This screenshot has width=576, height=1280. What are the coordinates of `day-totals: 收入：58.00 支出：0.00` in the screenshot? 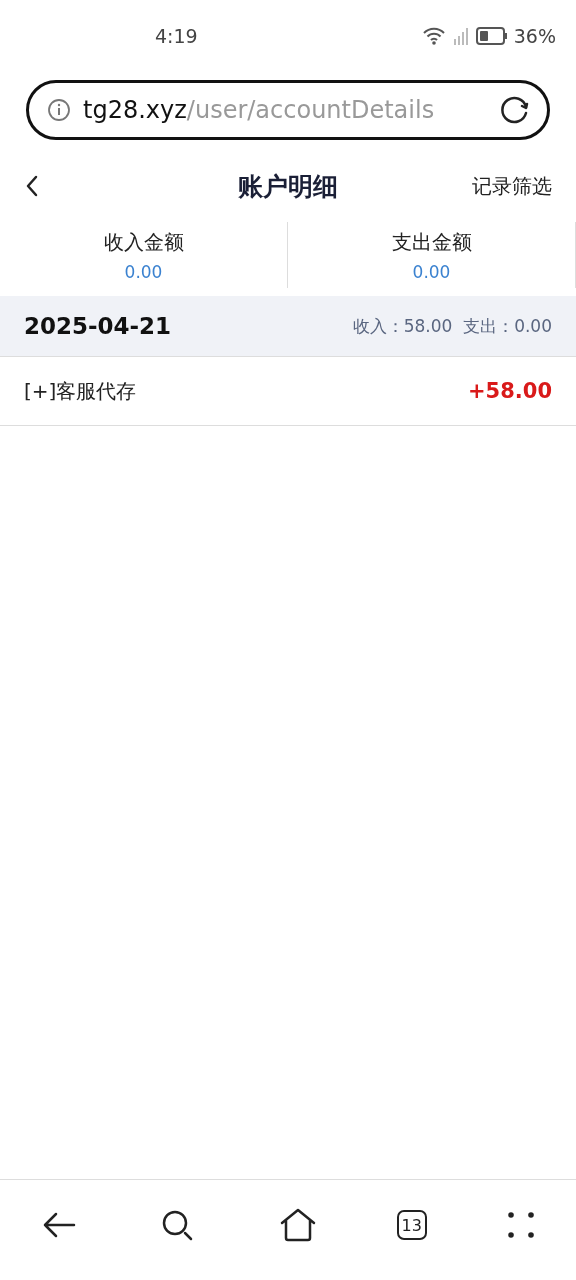 It's located at (452, 326).